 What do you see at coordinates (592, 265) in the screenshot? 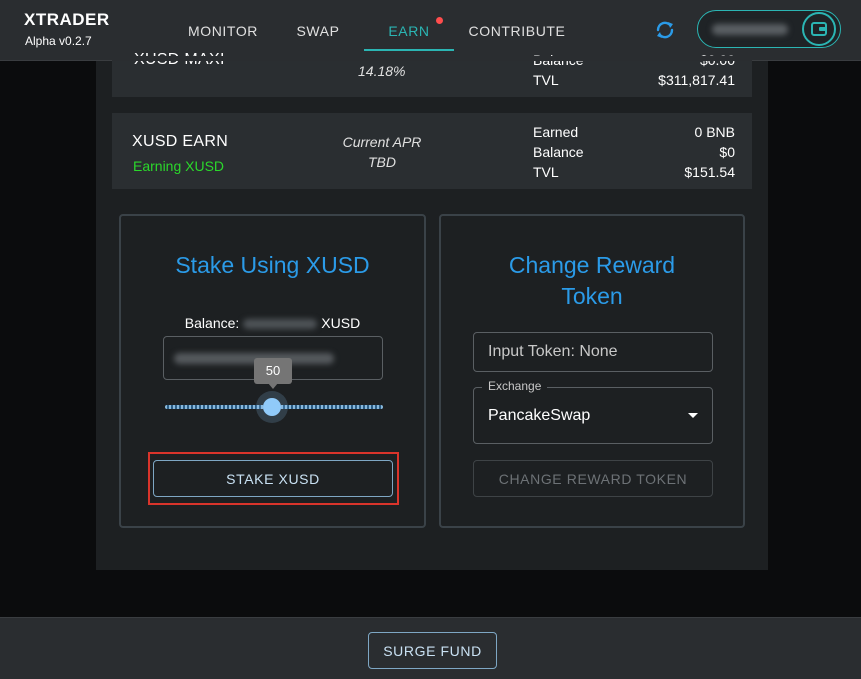
I see `reward-card-title-line1: Change Reward` at bounding box center [592, 265].